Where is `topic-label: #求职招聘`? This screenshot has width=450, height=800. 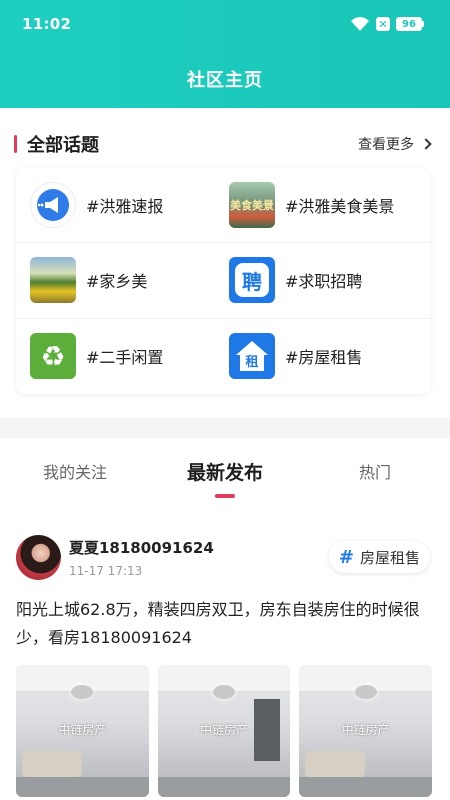
topic-label: #求职招聘 is located at coordinates (324, 282).